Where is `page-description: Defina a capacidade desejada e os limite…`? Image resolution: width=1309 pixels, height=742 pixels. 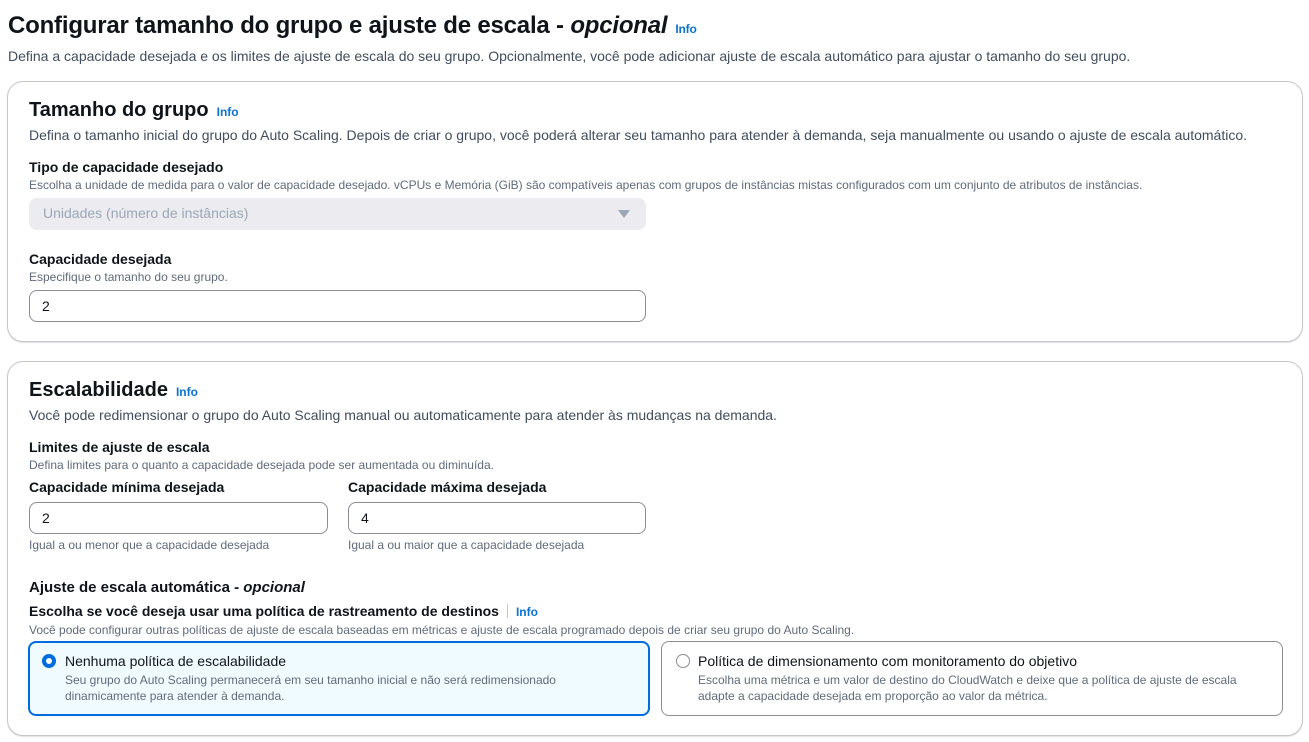
page-description: Defina a capacidade desejada e os limite… is located at coordinates (569, 56).